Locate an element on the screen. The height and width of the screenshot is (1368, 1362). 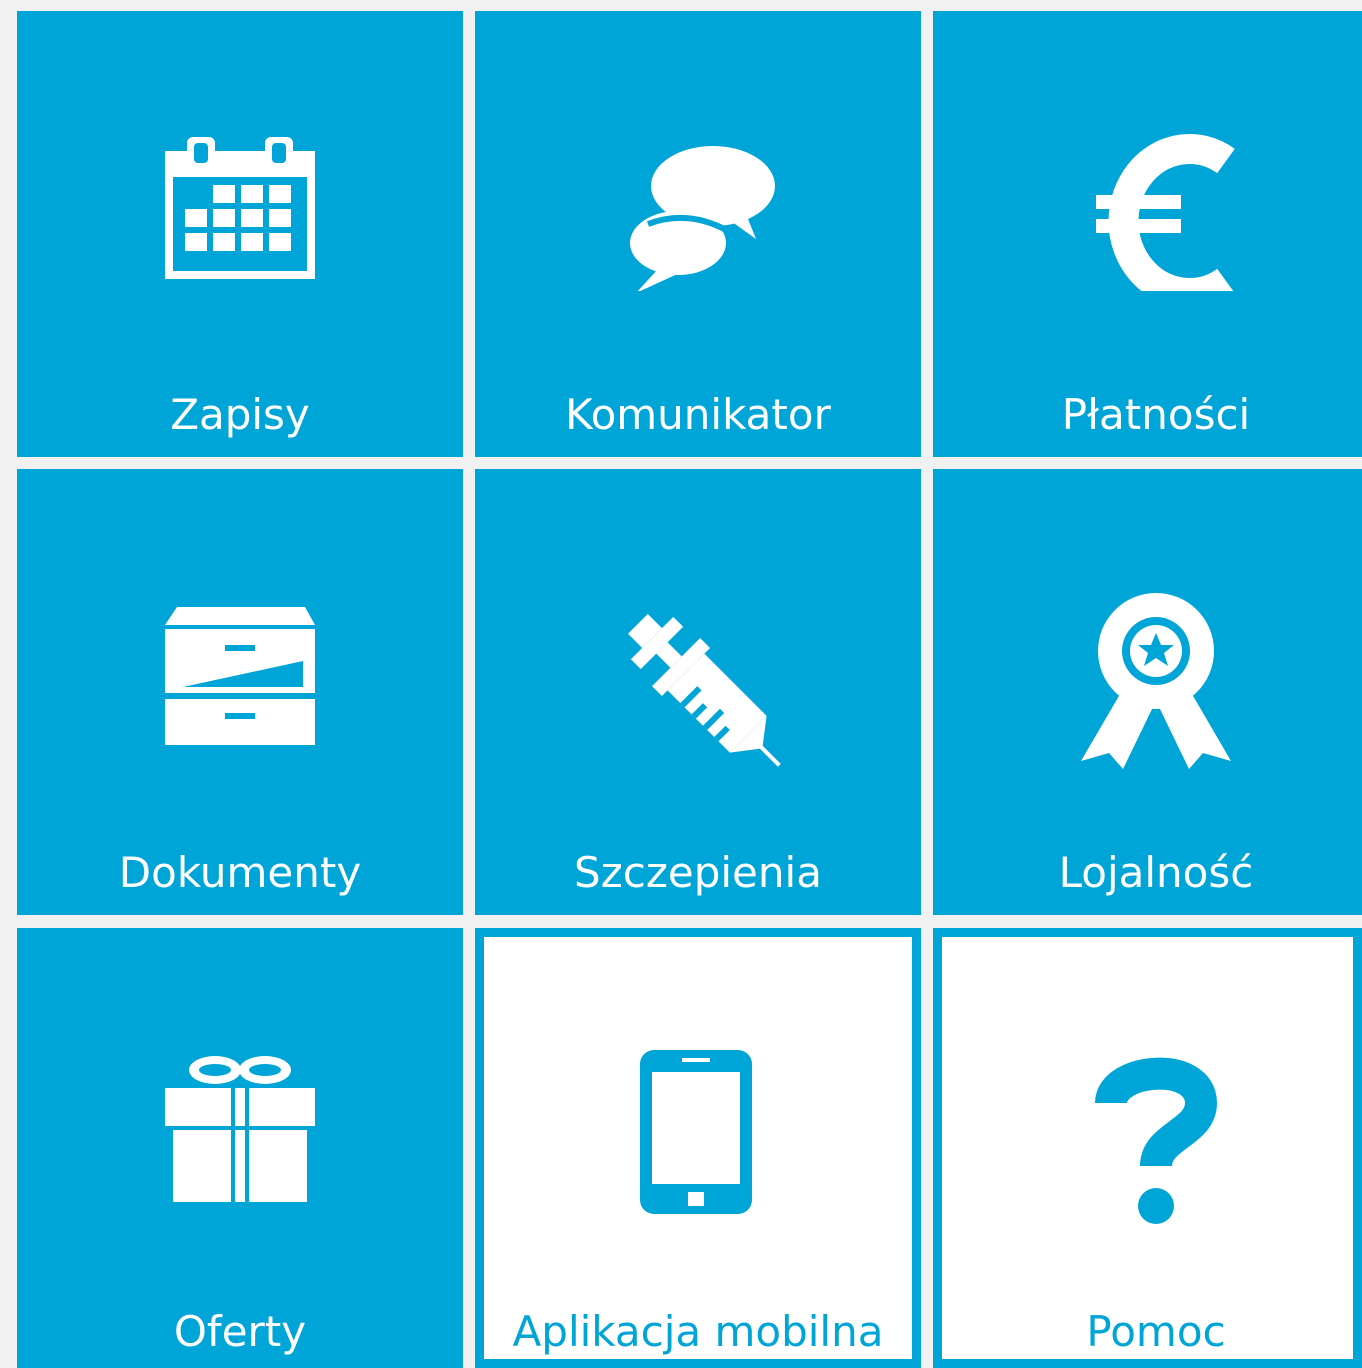
chat-icon is located at coordinates (698, 231).